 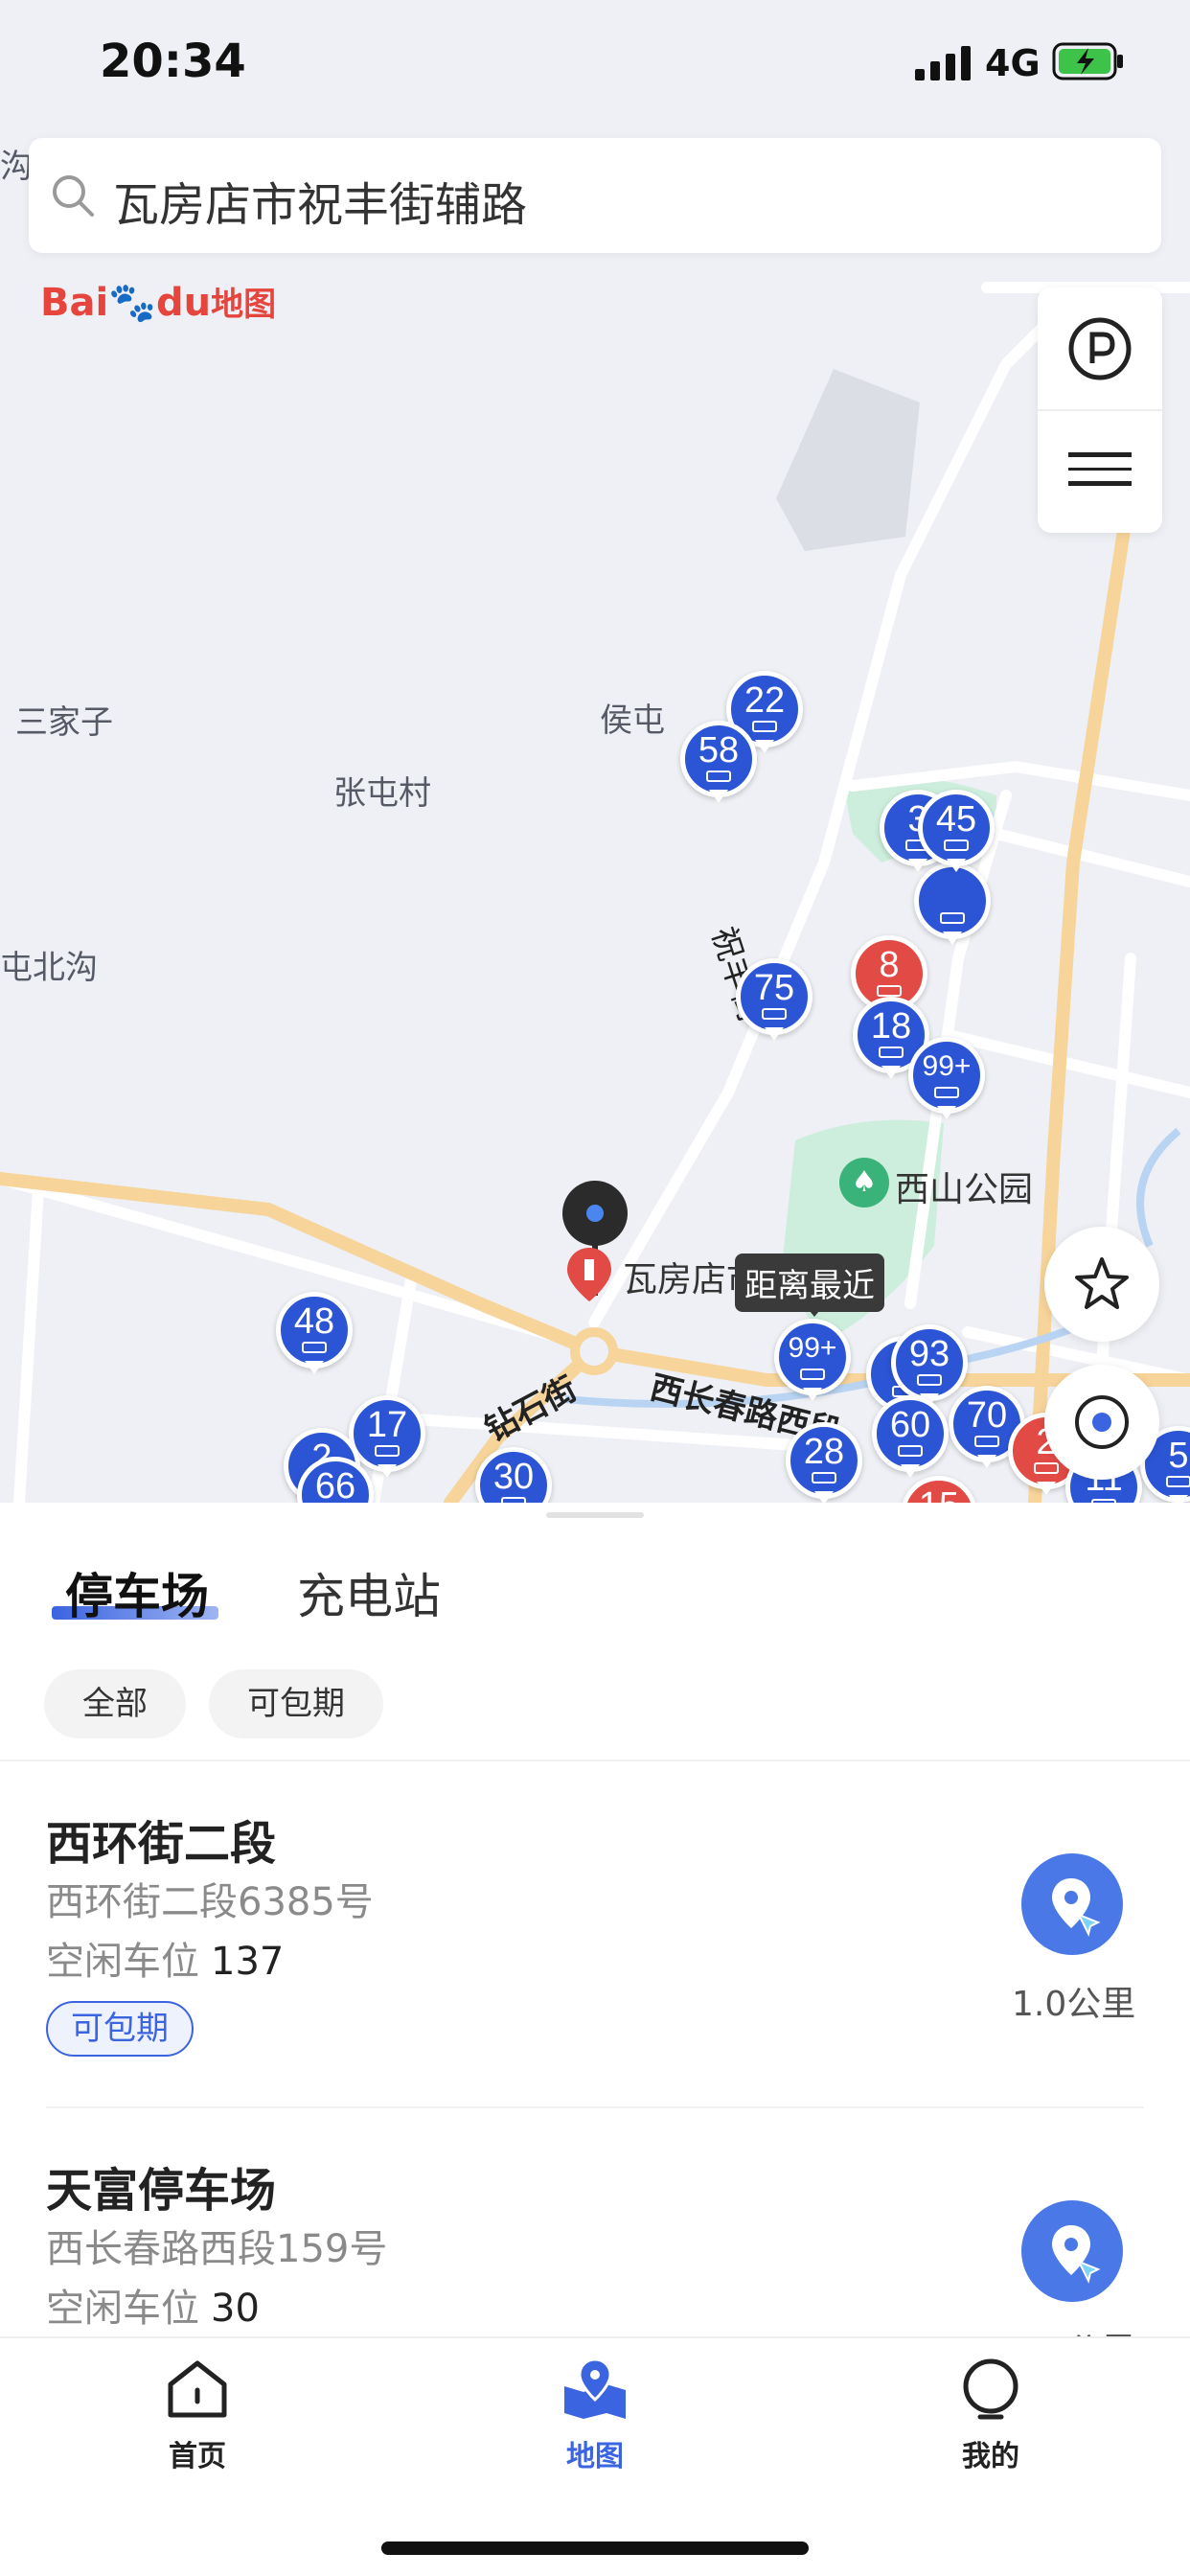 What do you see at coordinates (814, 1311) in the screenshot?
I see `tooltip-tail` at bounding box center [814, 1311].